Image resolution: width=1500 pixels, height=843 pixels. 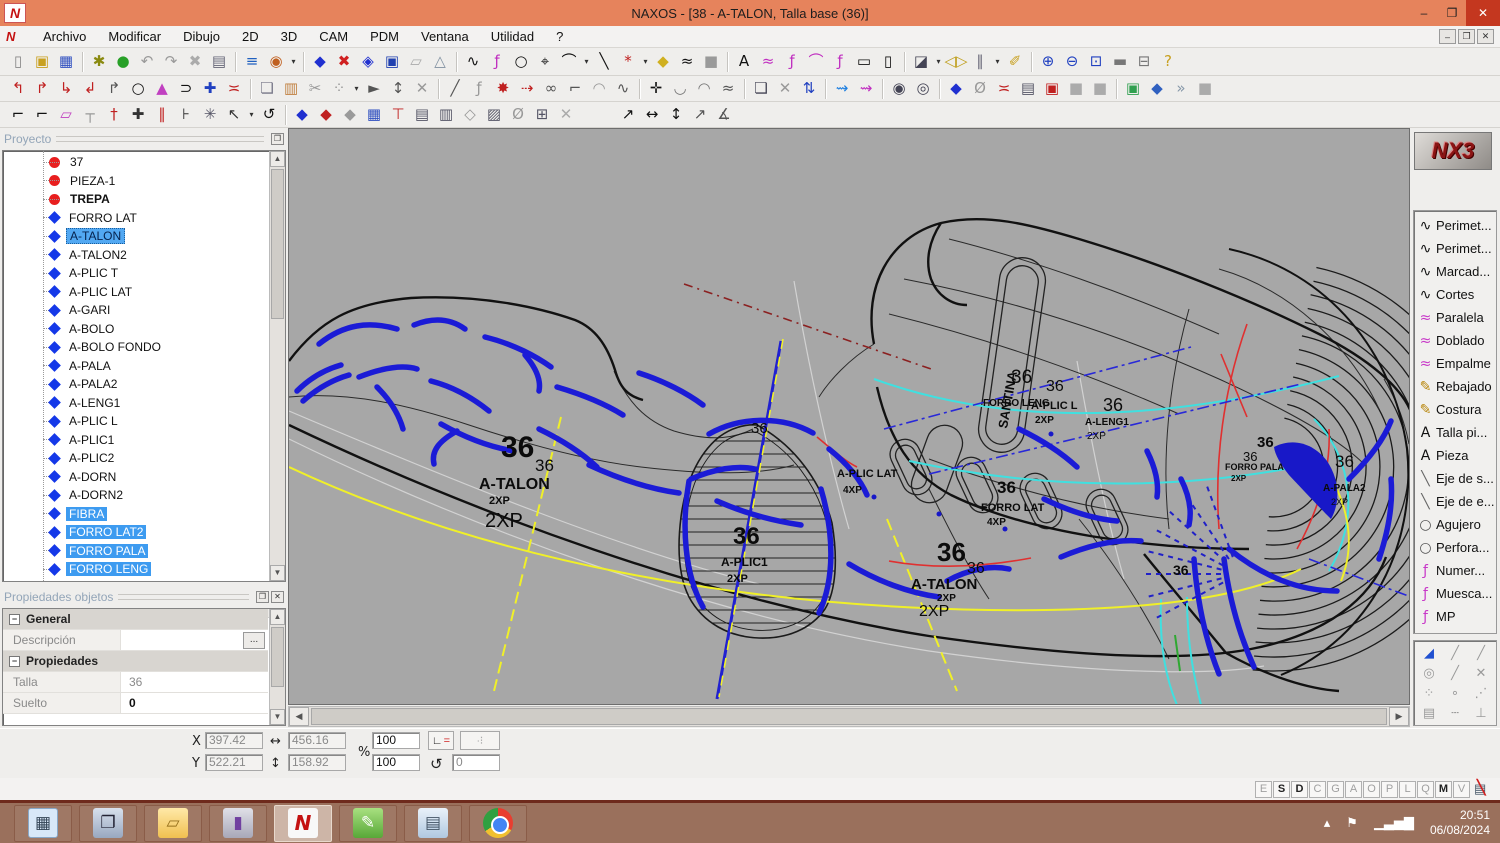 I want to click on paste-icon: ▥, so click(x=291, y=89).